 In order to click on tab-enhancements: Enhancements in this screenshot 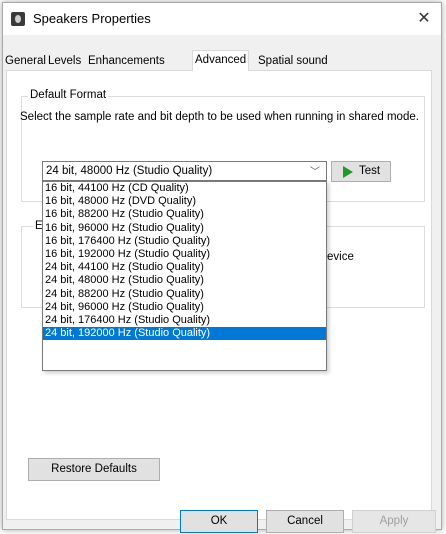, I will do `click(126, 61)`.